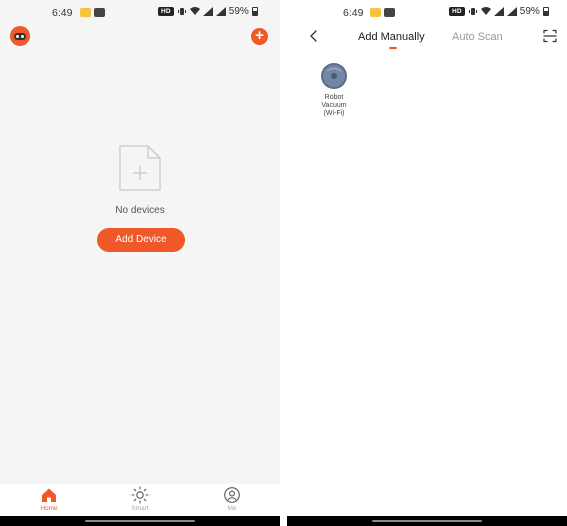 Image resolution: width=567 pixels, height=526 pixels. I want to click on signal-icon, so click(207, 11).